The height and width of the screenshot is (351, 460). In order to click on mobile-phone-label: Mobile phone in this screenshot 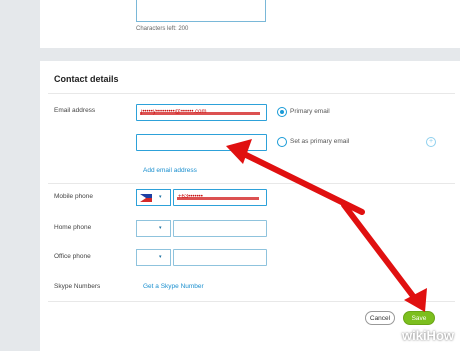, I will do `click(74, 196)`.